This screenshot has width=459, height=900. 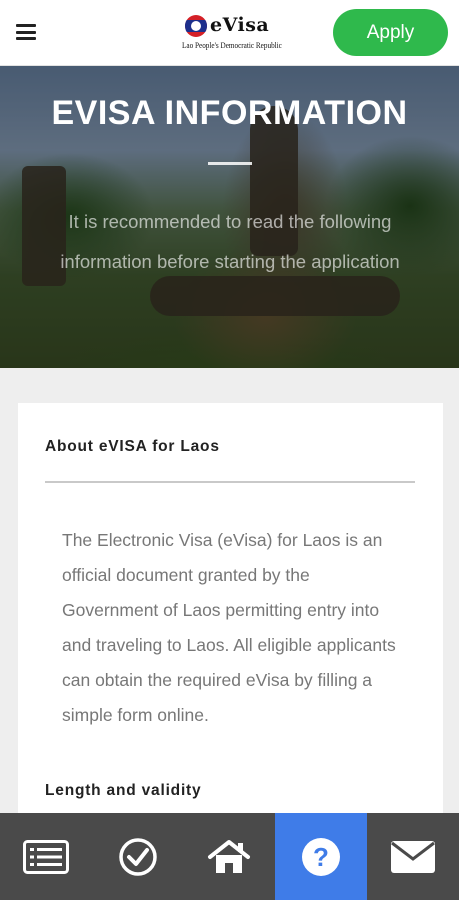 What do you see at coordinates (26, 32) in the screenshot?
I see `hamburger-menu-icon` at bounding box center [26, 32].